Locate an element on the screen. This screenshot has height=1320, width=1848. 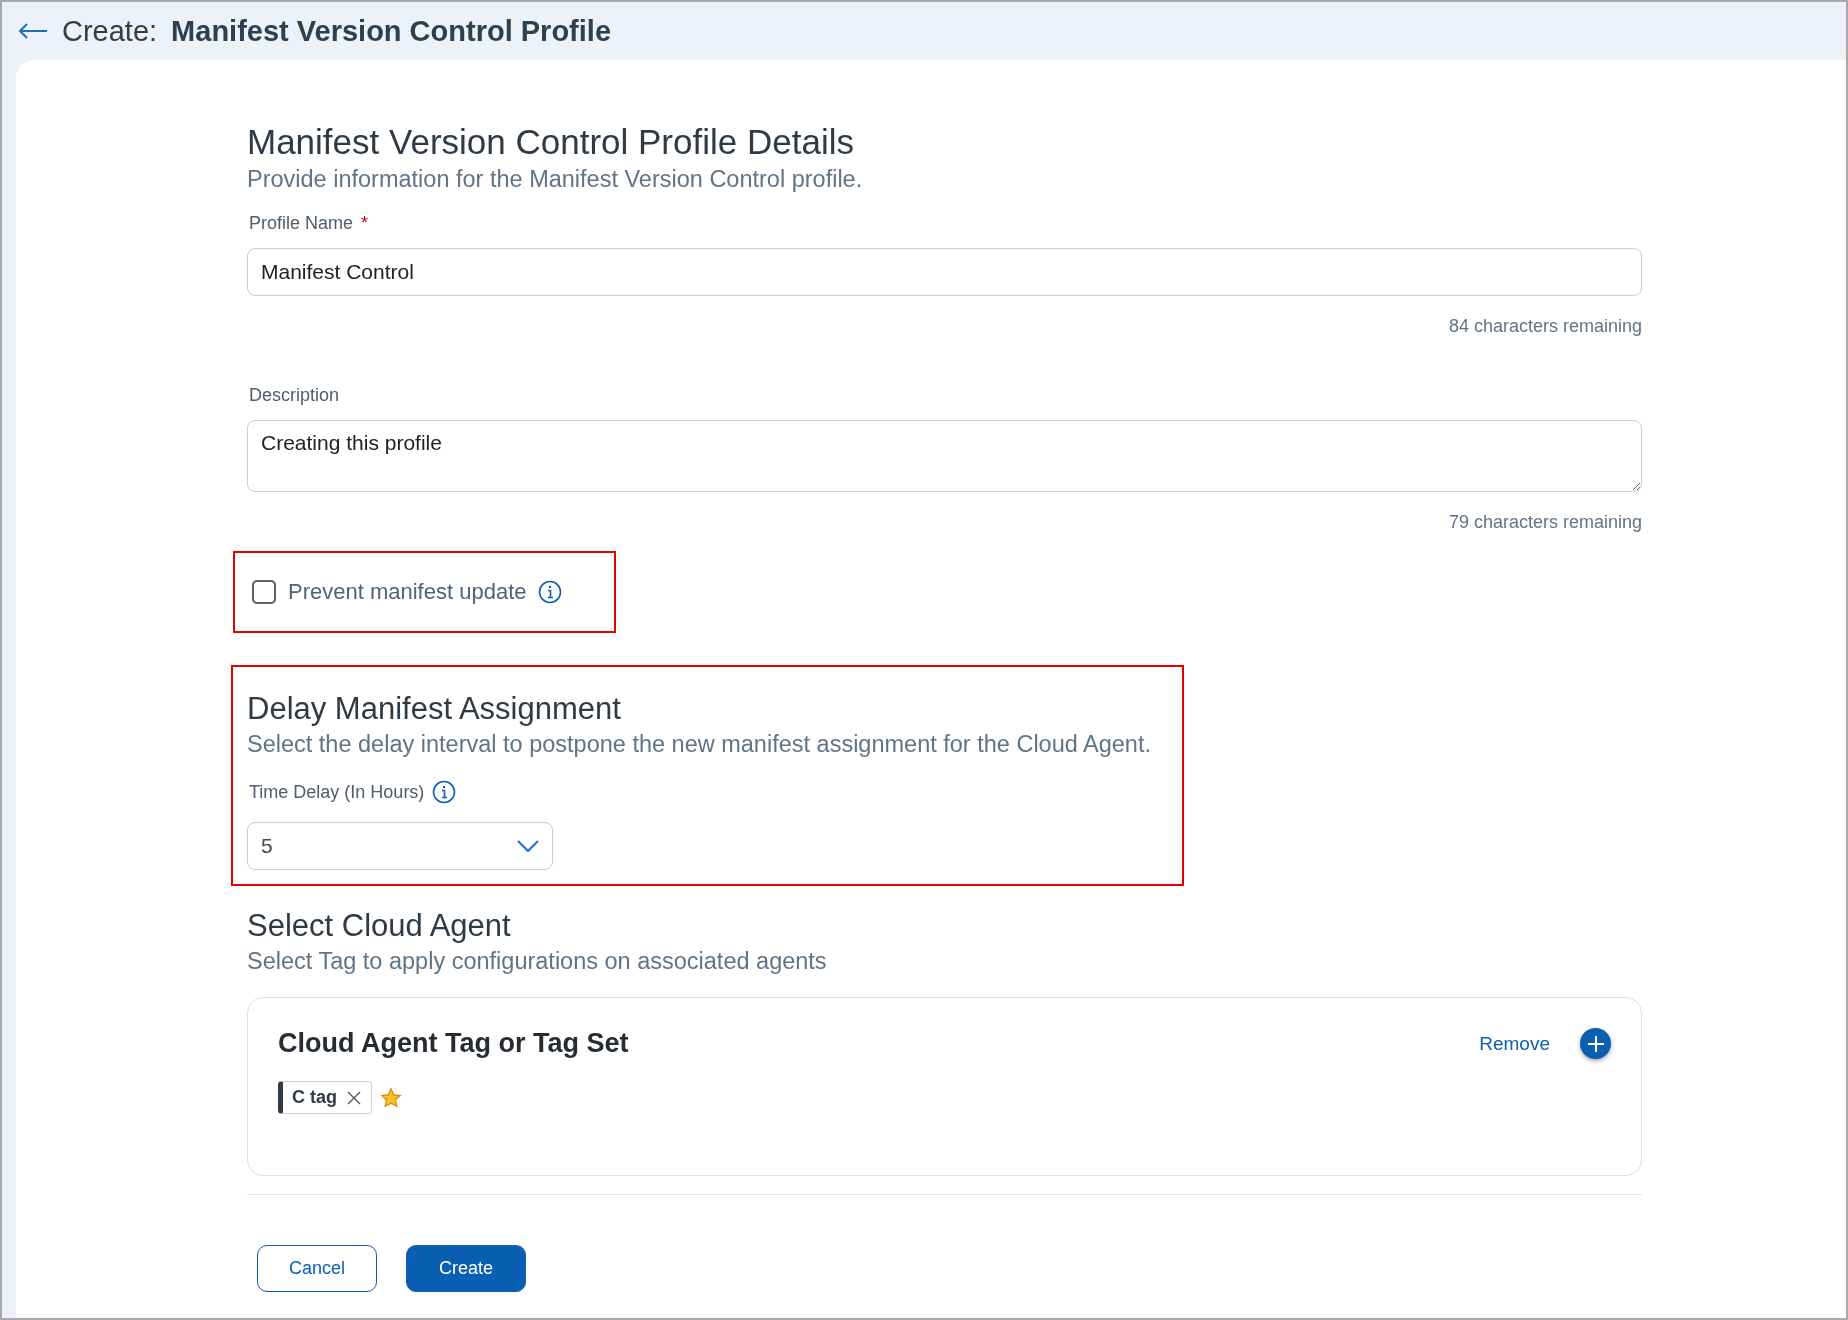
tag-label: C tag is located at coordinates (314, 1097).